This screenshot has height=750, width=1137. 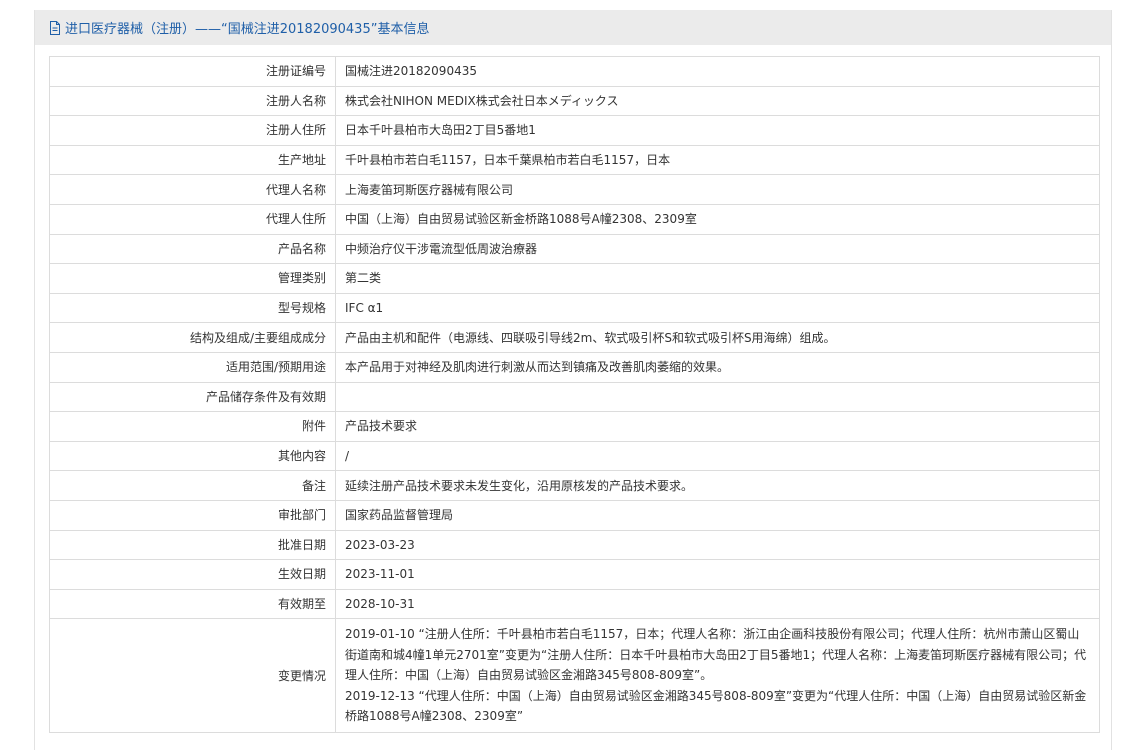 What do you see at coordinates (717, 71) in the screenshot?
I see `row-value: 国械注进20182090435` at bounding box center [717, 71].